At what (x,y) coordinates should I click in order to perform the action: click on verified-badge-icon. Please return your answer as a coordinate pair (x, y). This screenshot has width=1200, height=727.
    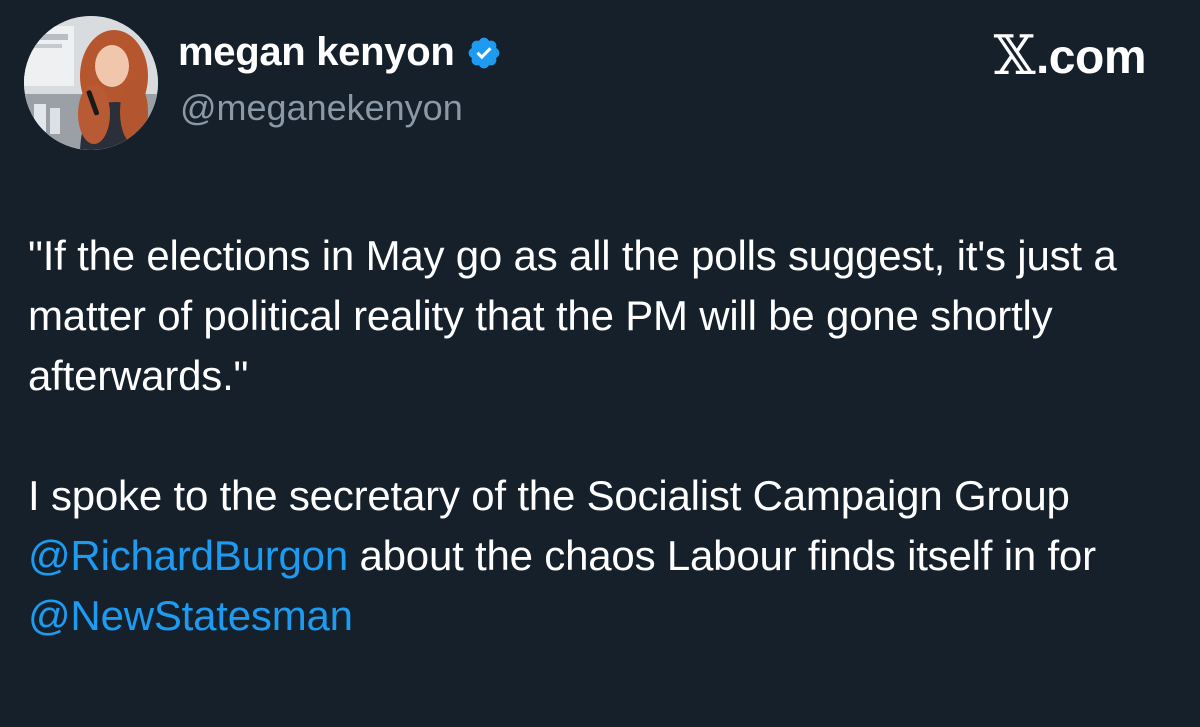
    Looking at the image, I should click on (484, 53).